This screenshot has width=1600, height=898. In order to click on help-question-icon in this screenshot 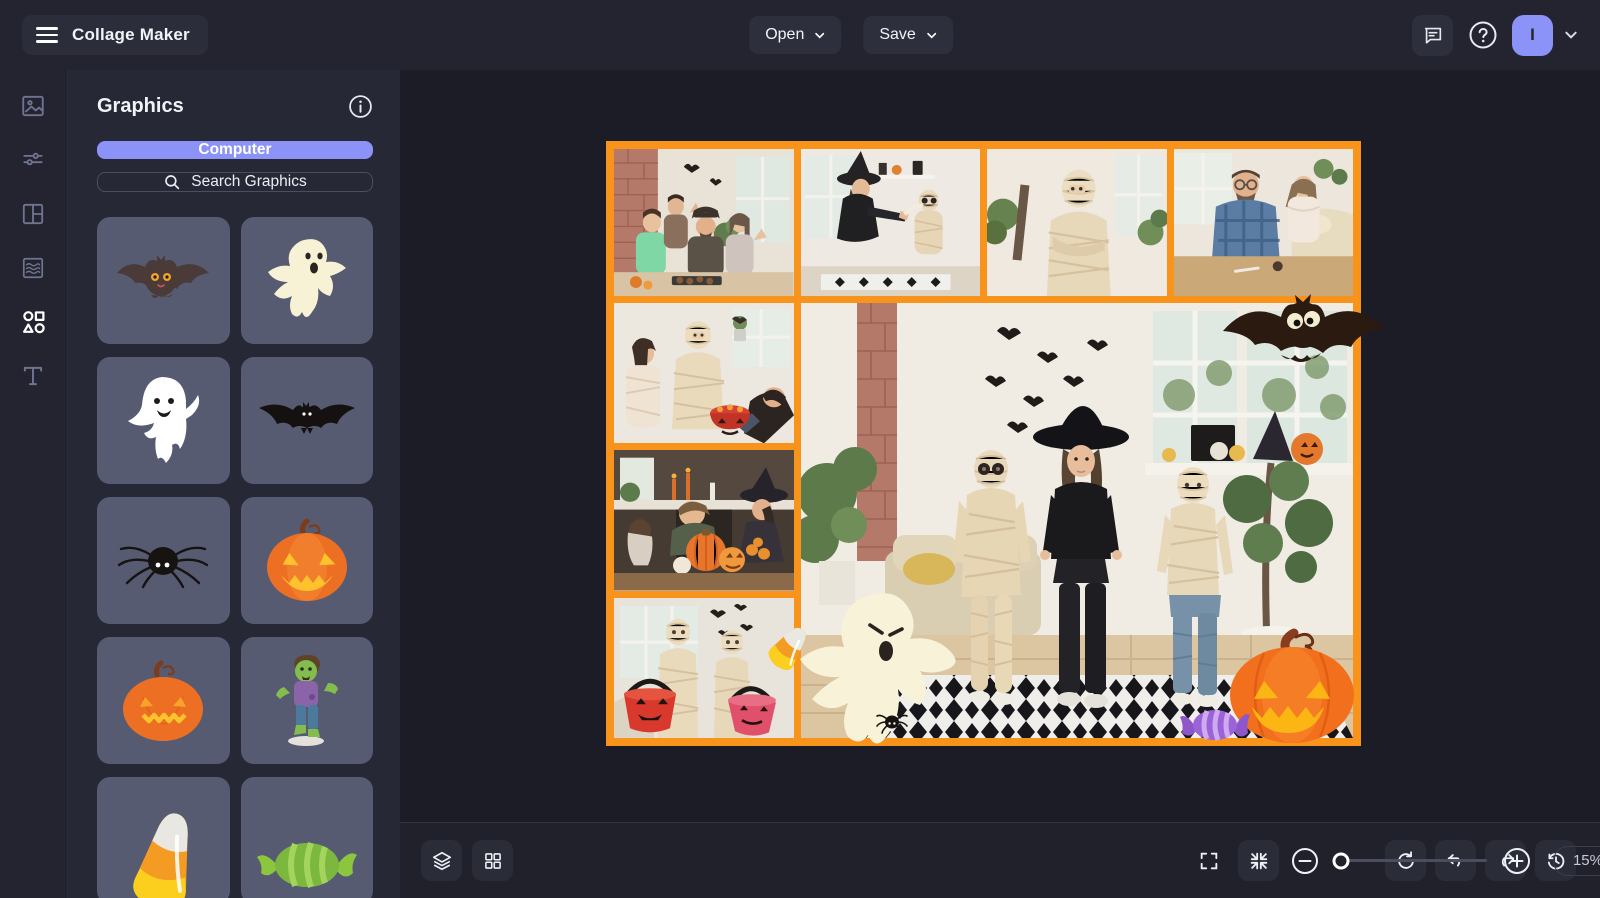, I will do `click(1482, 35)`.